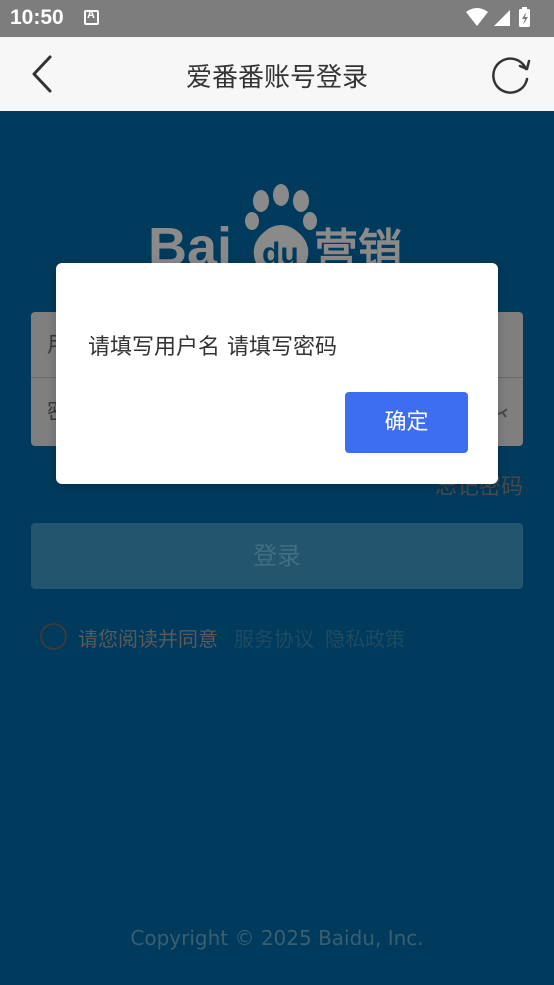  Describe the element at coordinates (365, 637) in the screenshot. I see `privacy-policy-link: 隐私政策` at that location.